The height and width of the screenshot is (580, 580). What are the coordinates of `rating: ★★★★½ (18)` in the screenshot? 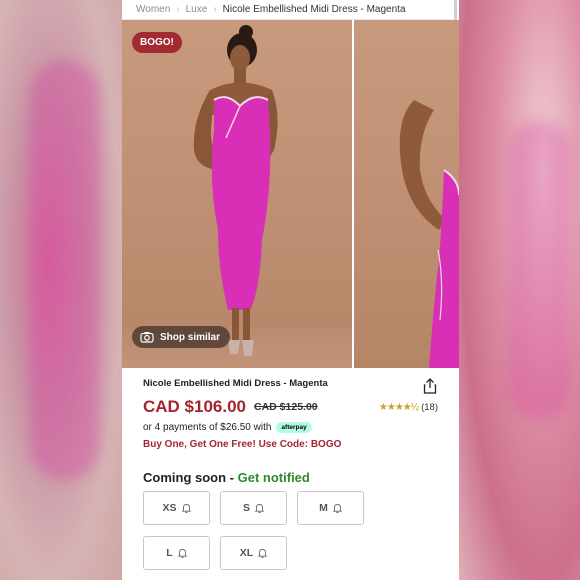 It's located at (408, 407).